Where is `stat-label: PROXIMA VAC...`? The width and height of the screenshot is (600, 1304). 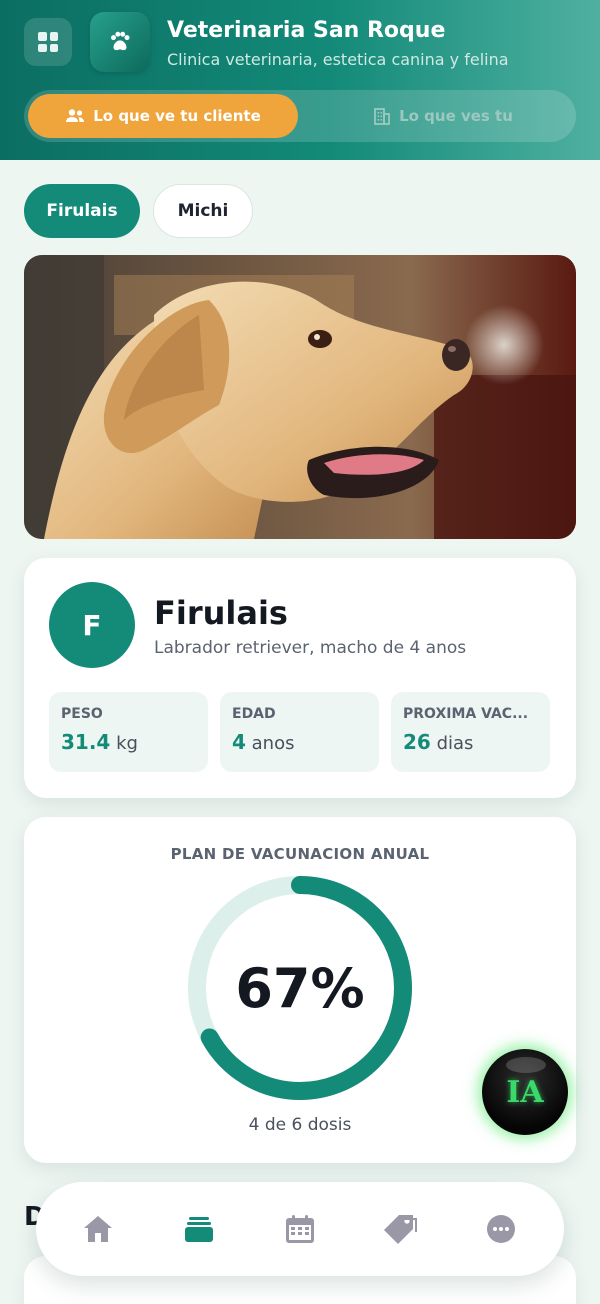 stat-label: PROXIMA VAC... is located at coordinates (466, 714).